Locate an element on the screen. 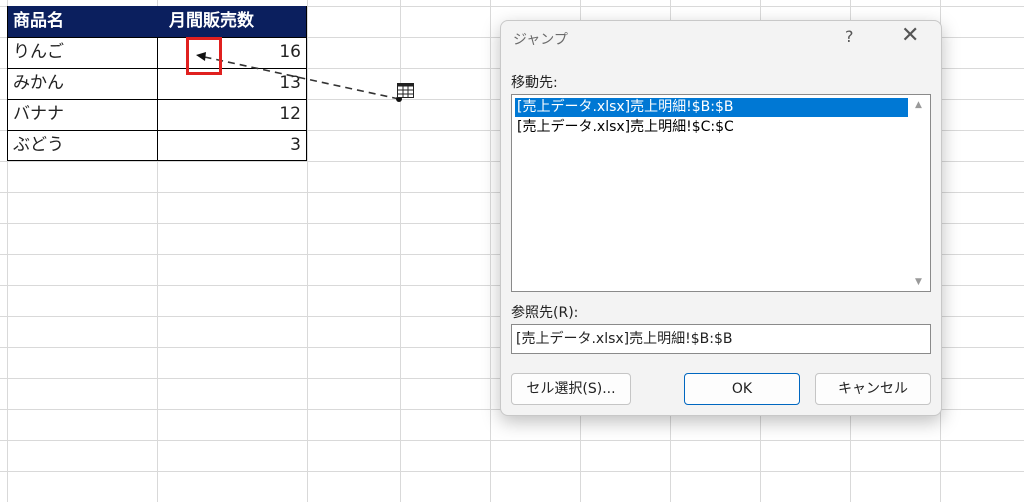 Image resolution: width=1024 pixels, height=502 pixels. highlight-box is located at coordinates (204, 56).